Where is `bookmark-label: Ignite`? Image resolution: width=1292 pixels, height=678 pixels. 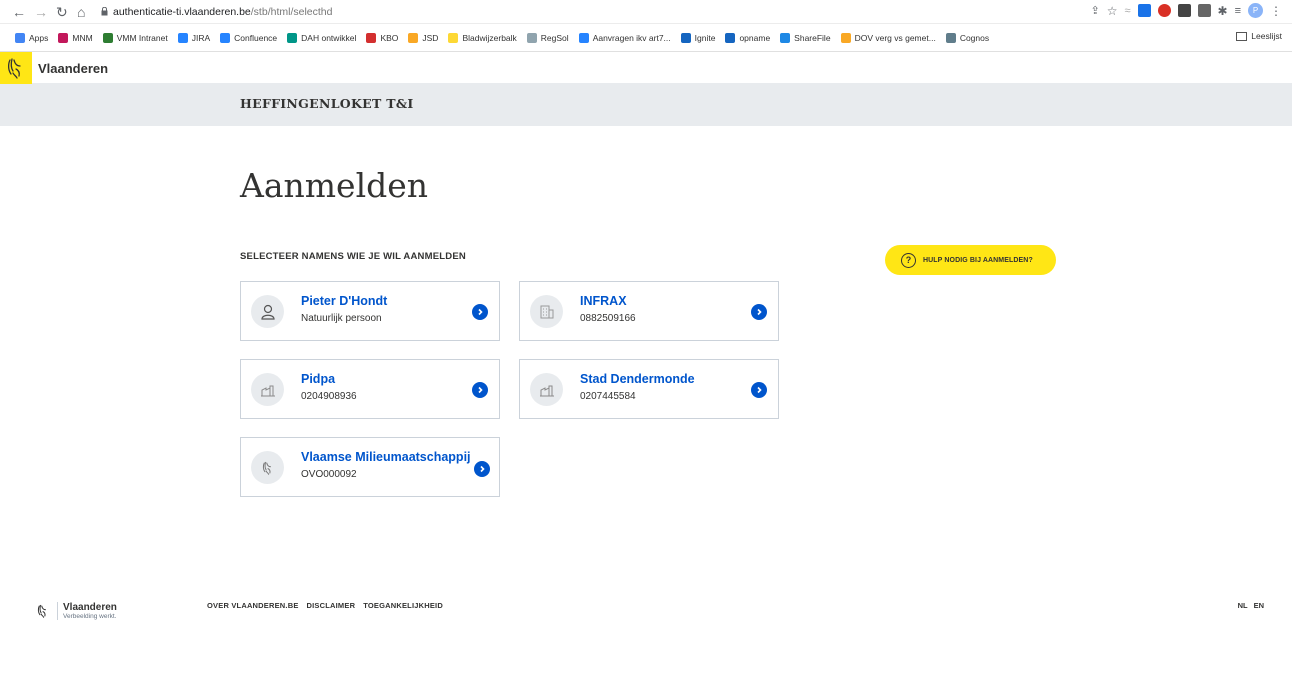
bookmark-label: Ignite is located at coordinates (705, 37).